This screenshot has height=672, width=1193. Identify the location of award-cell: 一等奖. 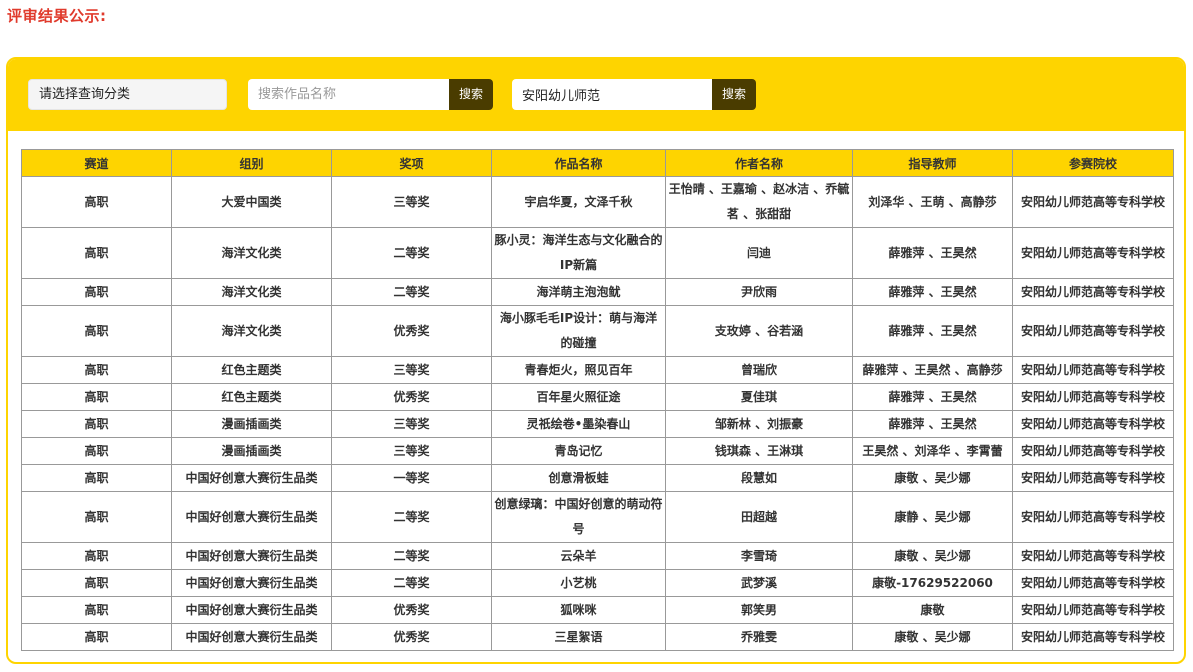
(411, 478).